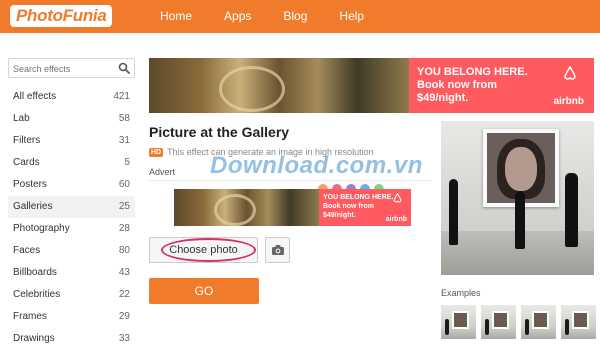  What do you see at coordinates (121, 96) in the screenshot?
I see `category-count: 421` at bounding box center [121, 96].